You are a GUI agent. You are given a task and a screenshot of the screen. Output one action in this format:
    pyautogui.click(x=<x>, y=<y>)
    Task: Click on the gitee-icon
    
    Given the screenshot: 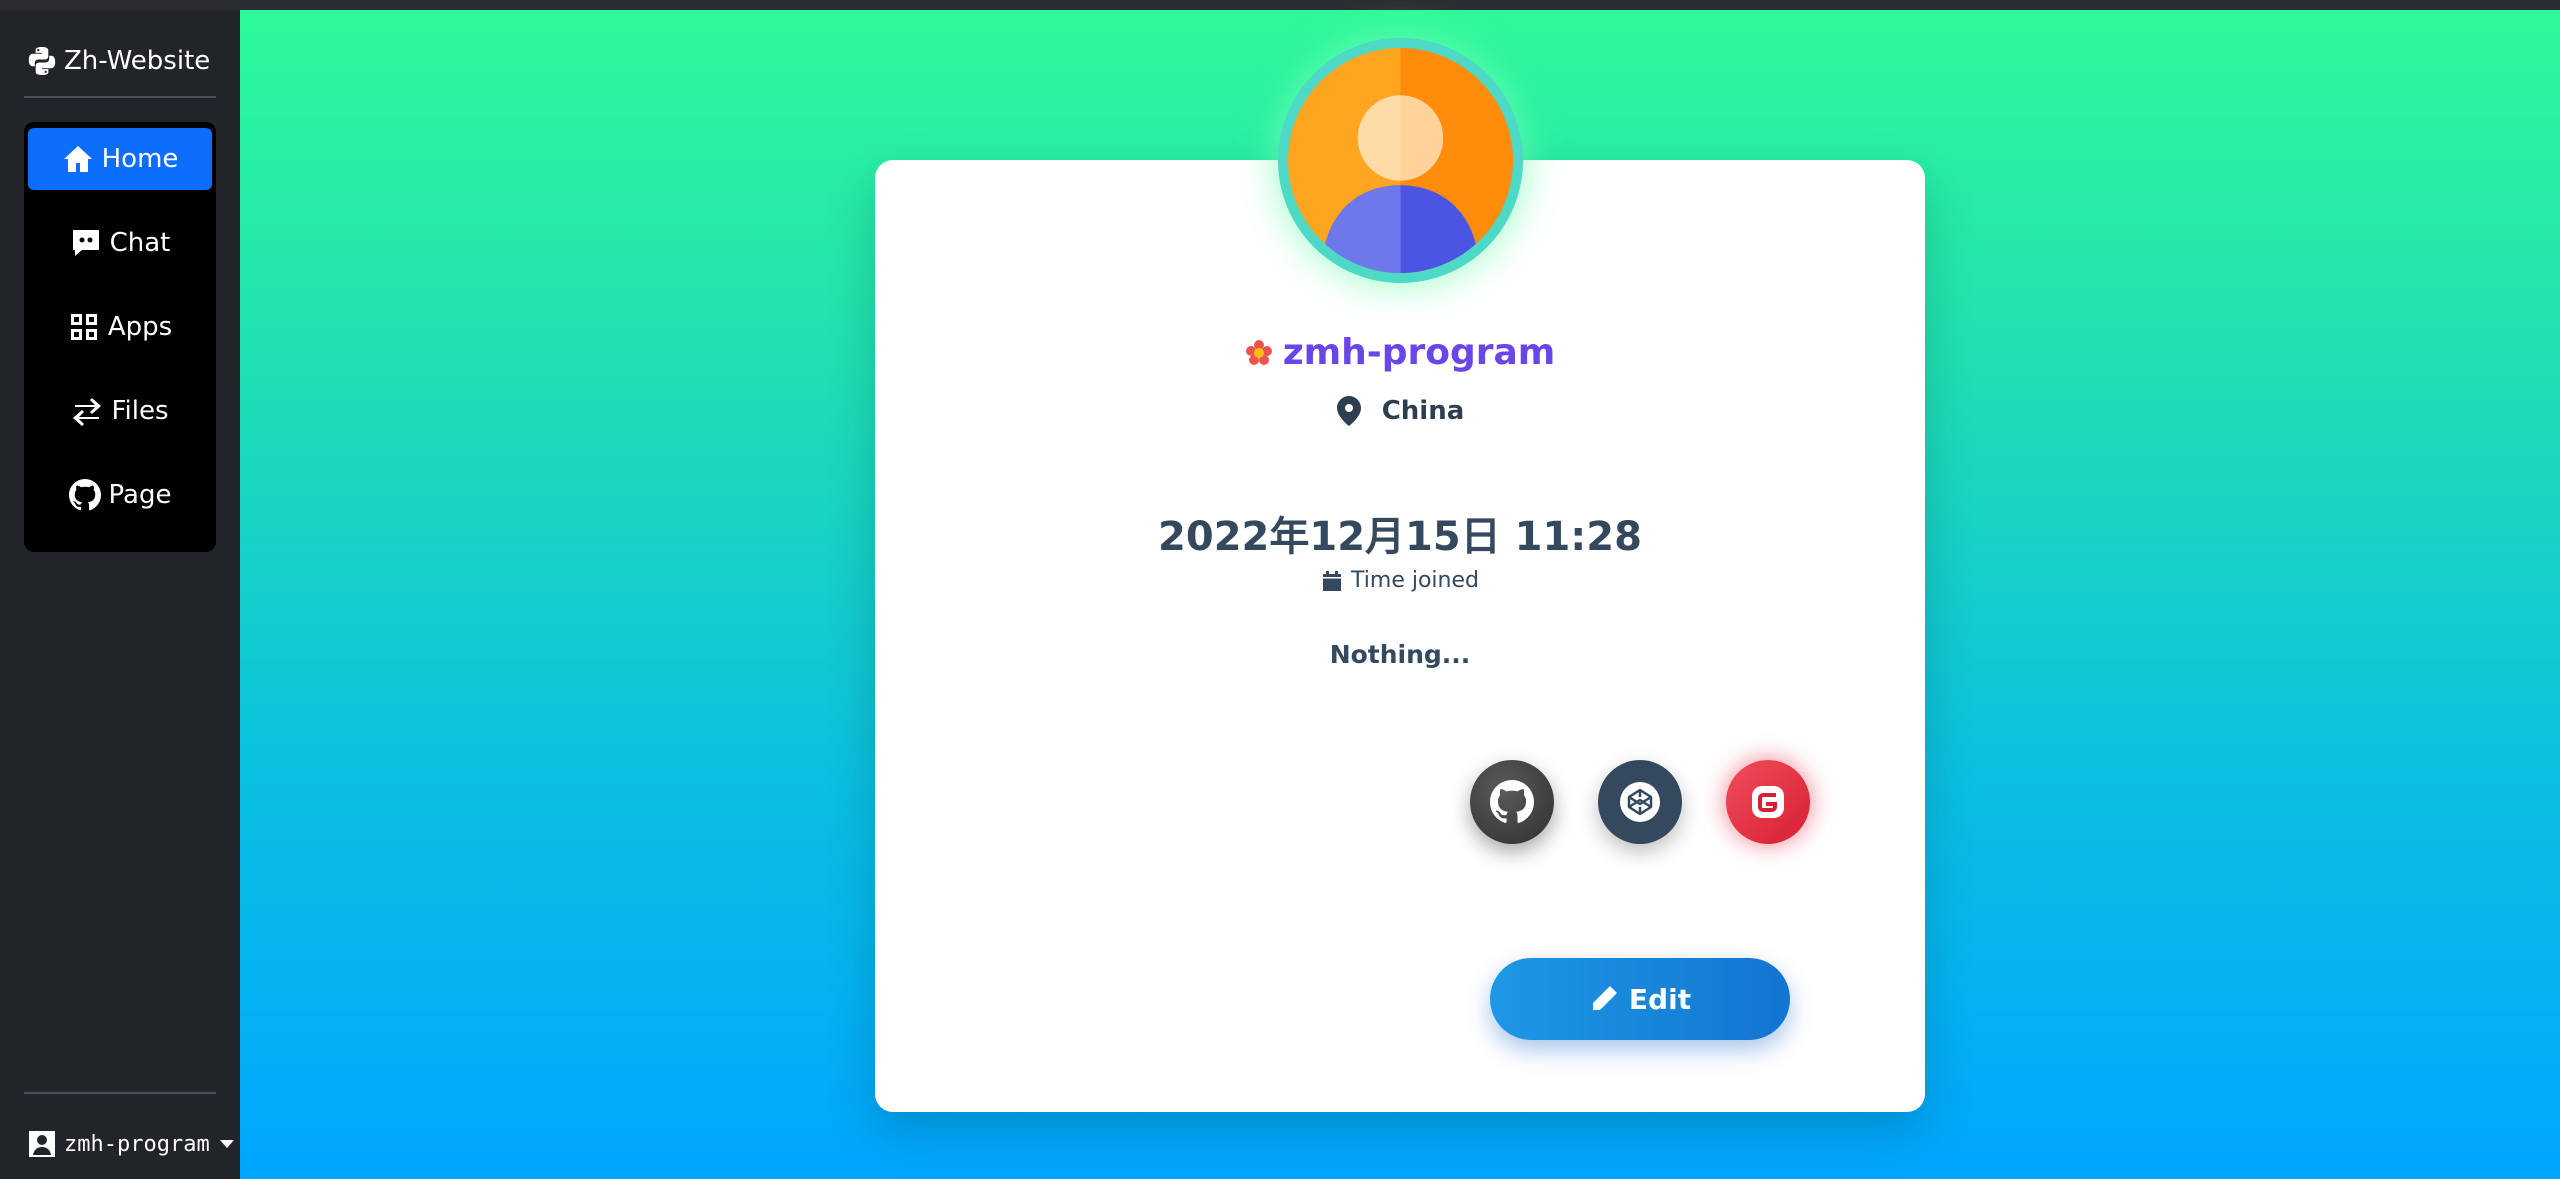 What is the action you would take?
    pyautogui.click(x=1768, y=802)
    